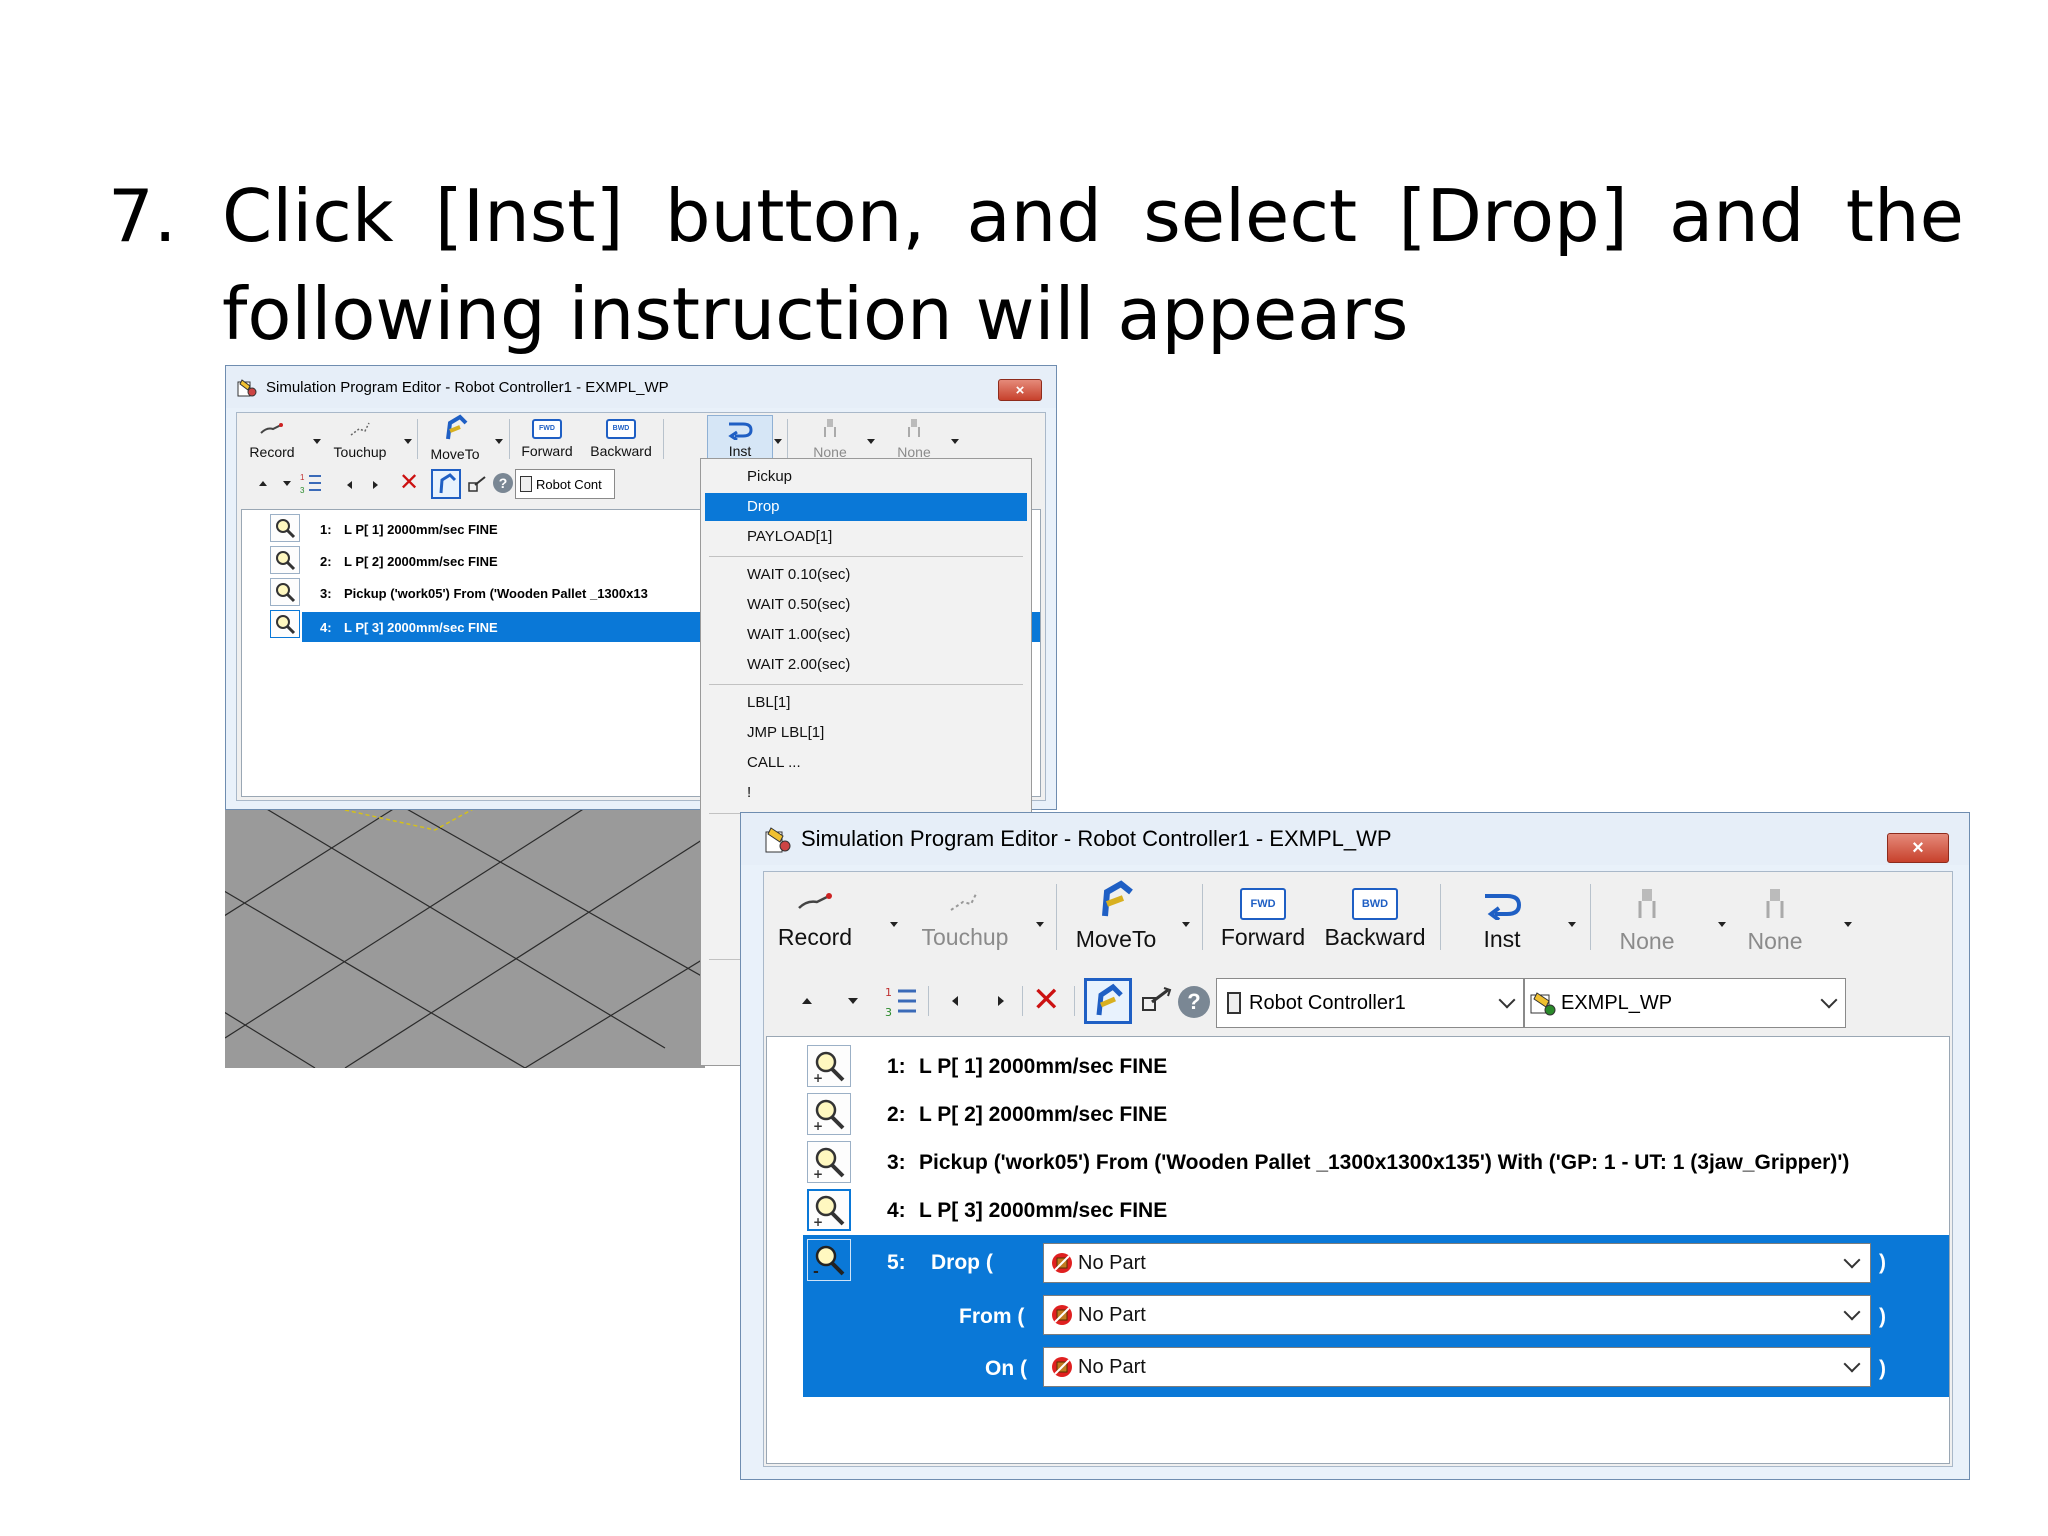 The width and height of the screenshot is (2048, 1536). I want to click on program-line: 4: L P[ 3] 2000mm/sec FINE, so click(1408, 1211).